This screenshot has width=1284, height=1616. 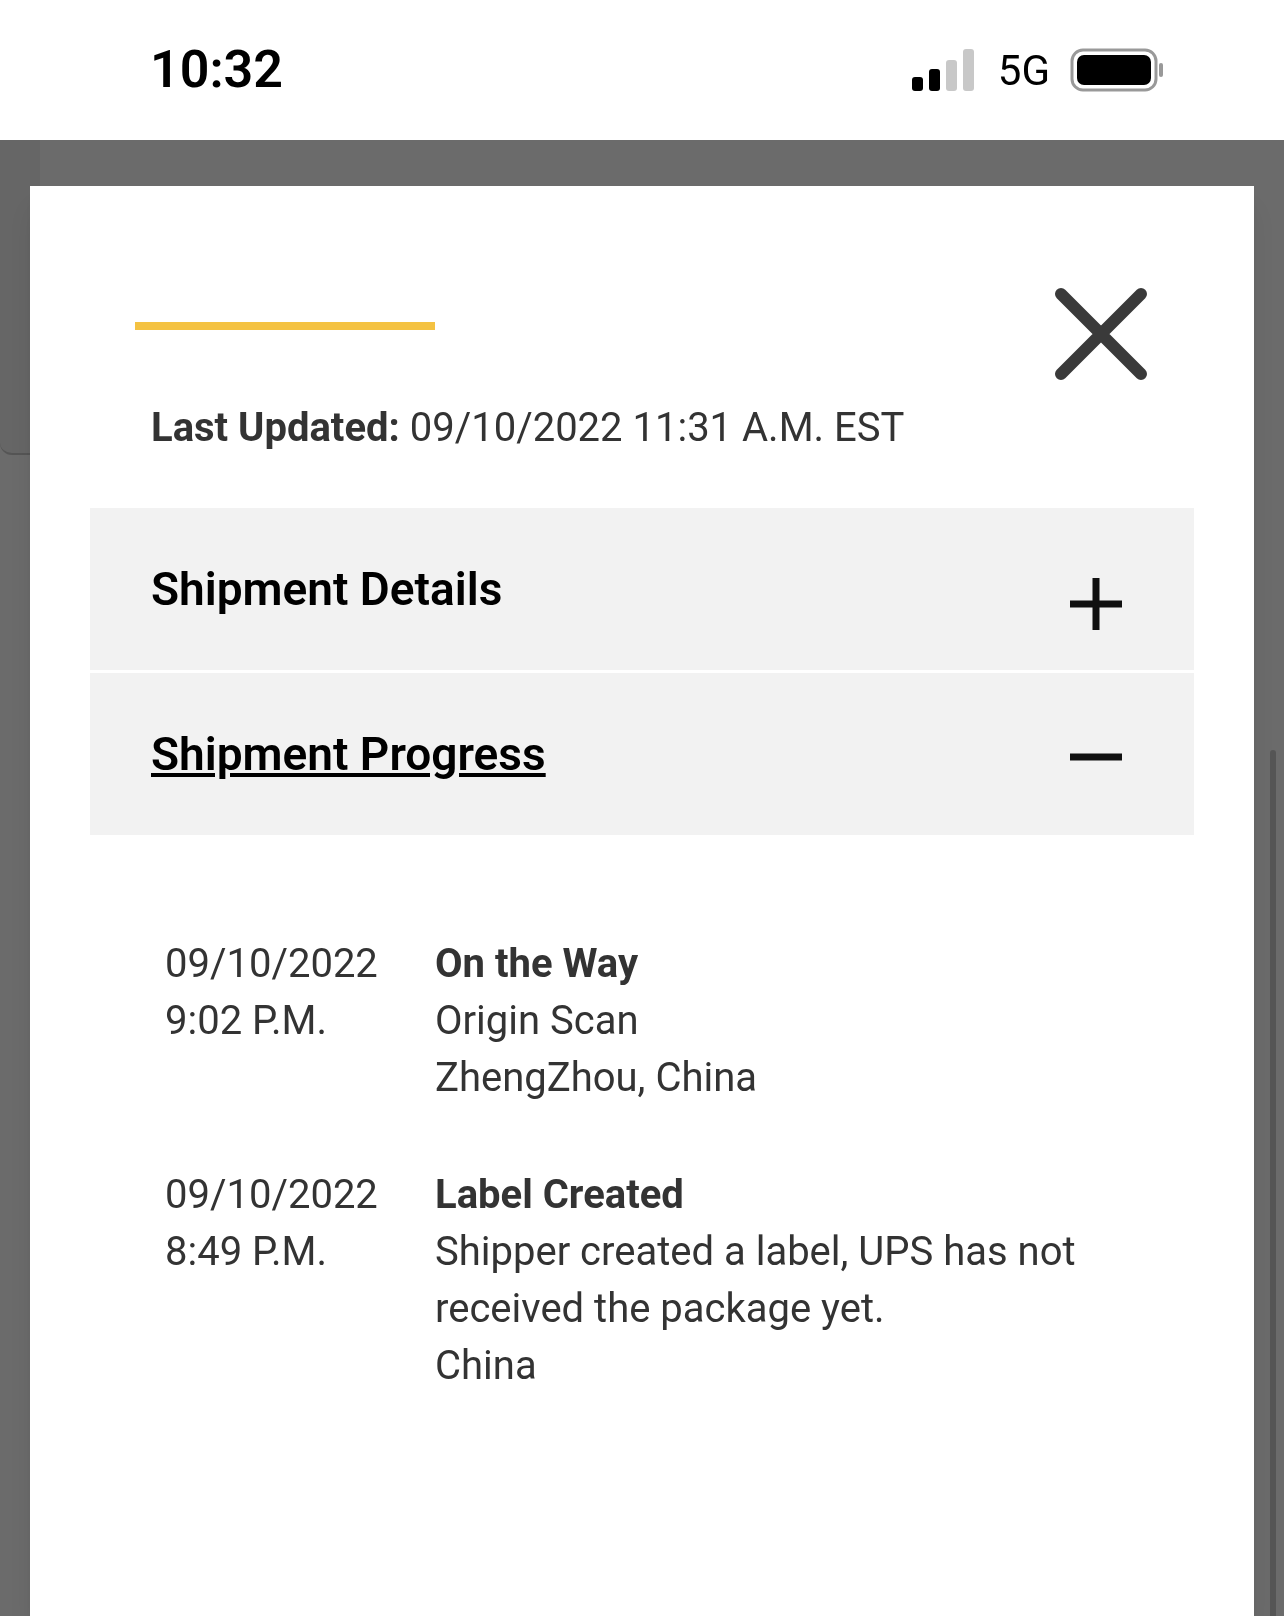 What do you see at coordinates (246, 1021) in the screenshot?
I see `event-time: 9:02 P.M.` at bounding box center [246, 1021].